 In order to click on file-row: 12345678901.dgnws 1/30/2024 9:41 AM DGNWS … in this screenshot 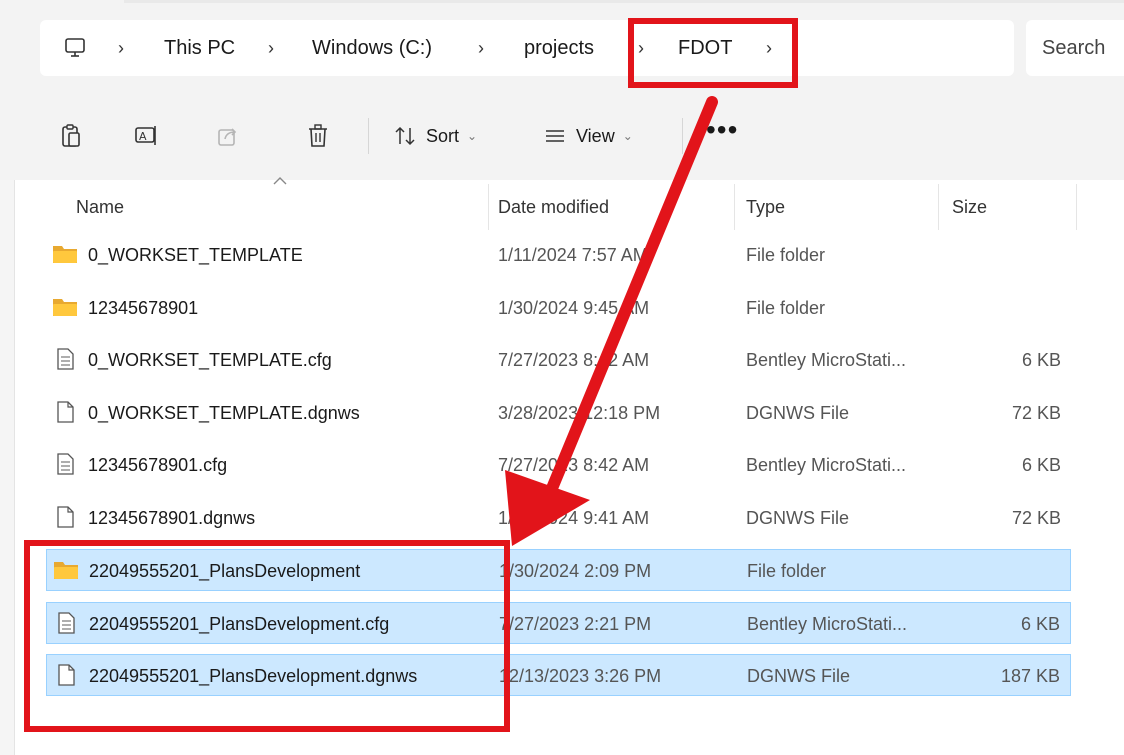, I will do `click(558, 518)`.